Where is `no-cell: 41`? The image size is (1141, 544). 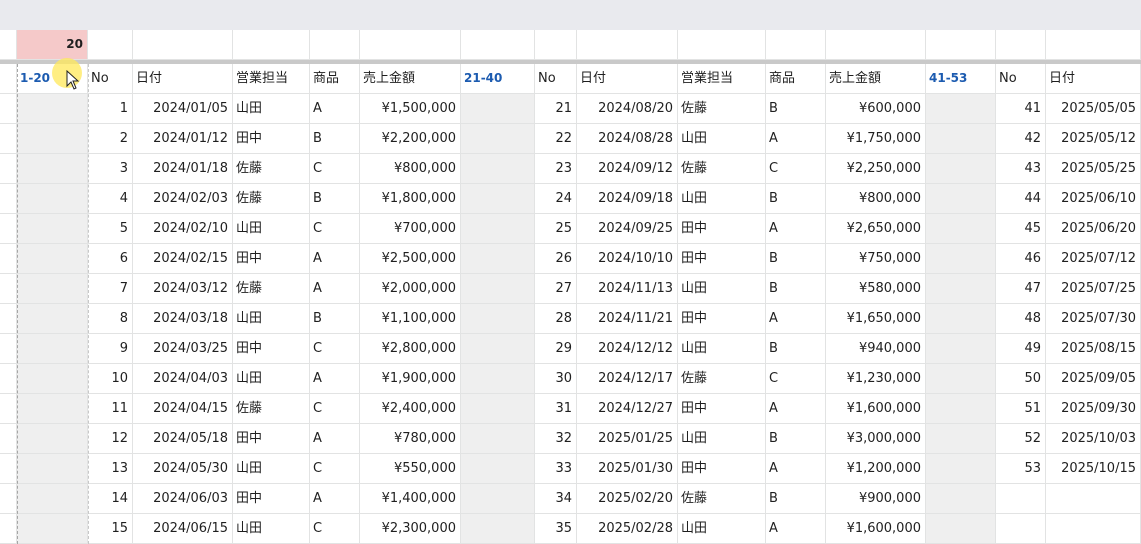
no-cell: 41 is located at coordinates (1021, 109).